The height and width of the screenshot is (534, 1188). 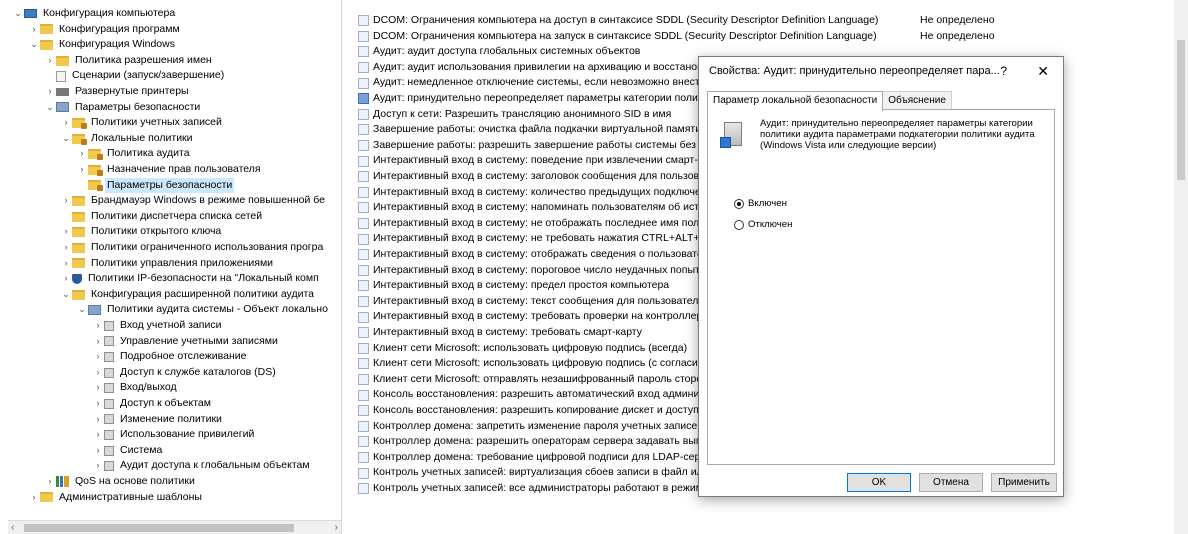 What do you see at coordinates (155, 185) in the screenshot?
I see `tree-item: Параметры безопасности` at bounding box center [155, 185].